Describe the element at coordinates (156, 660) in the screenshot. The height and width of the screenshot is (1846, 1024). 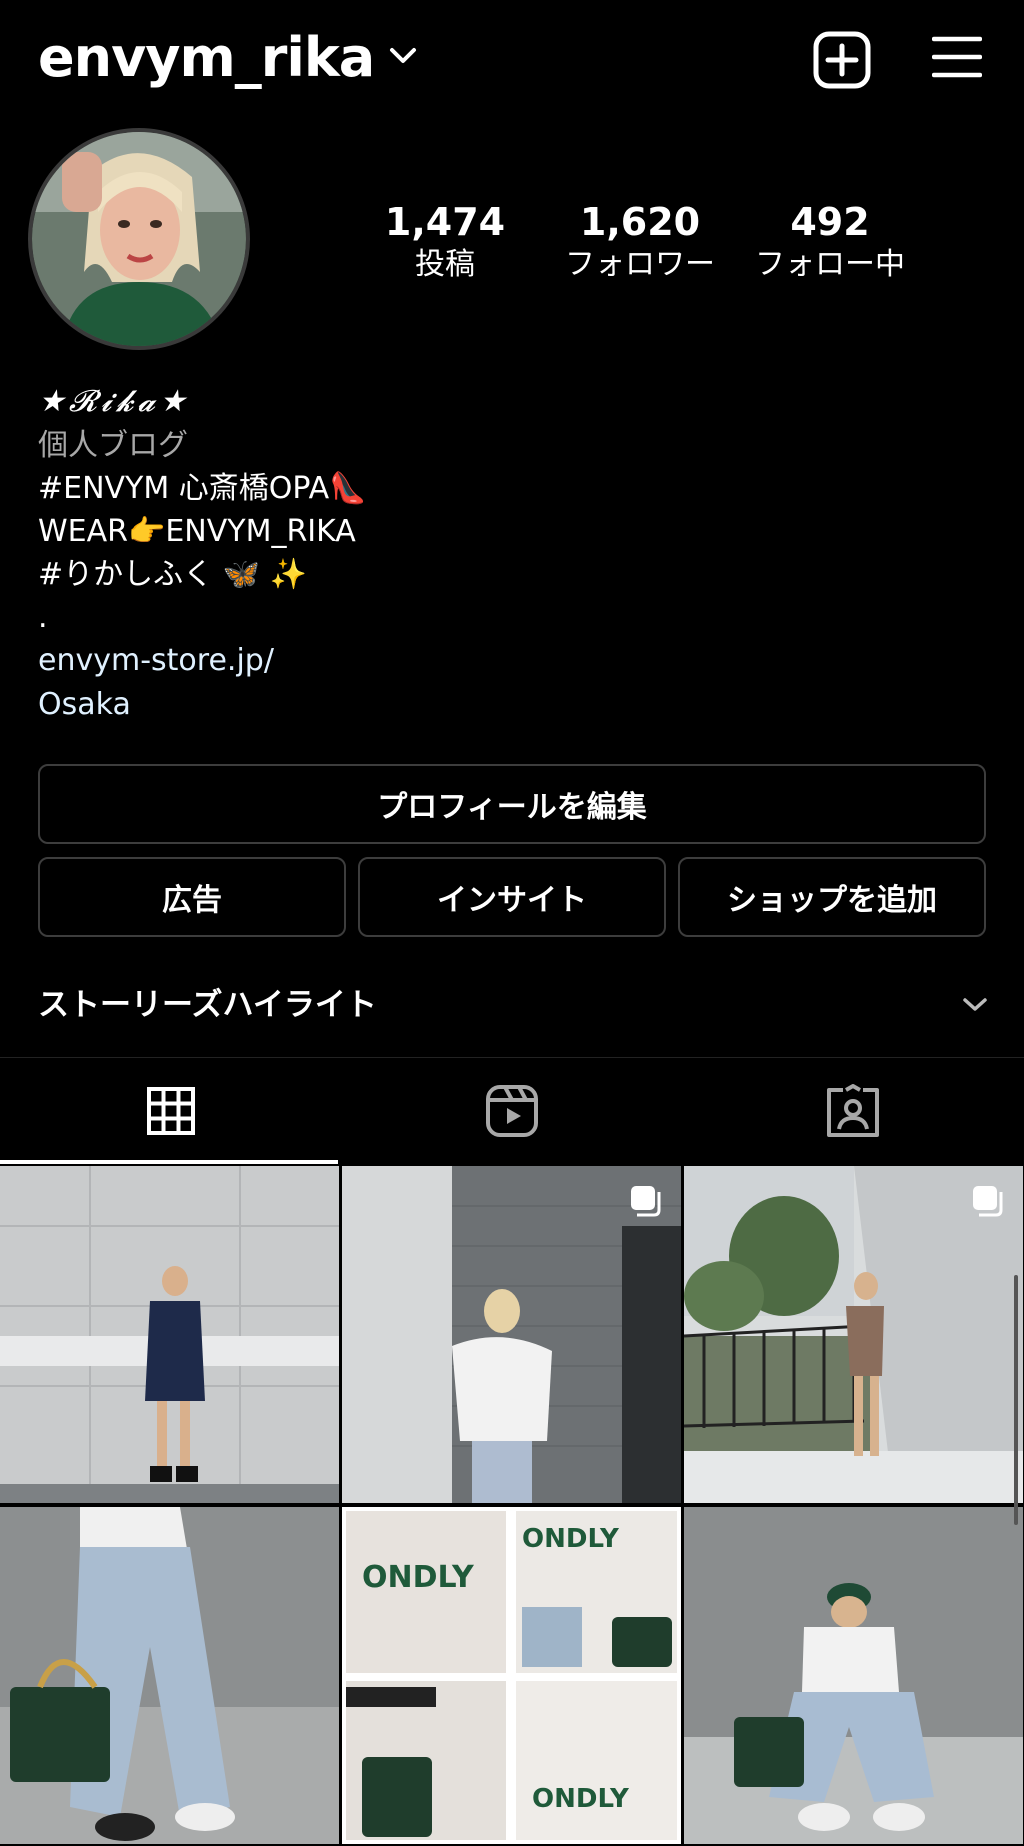
I see `profile-website-link: envym-store.jp/` at that location.